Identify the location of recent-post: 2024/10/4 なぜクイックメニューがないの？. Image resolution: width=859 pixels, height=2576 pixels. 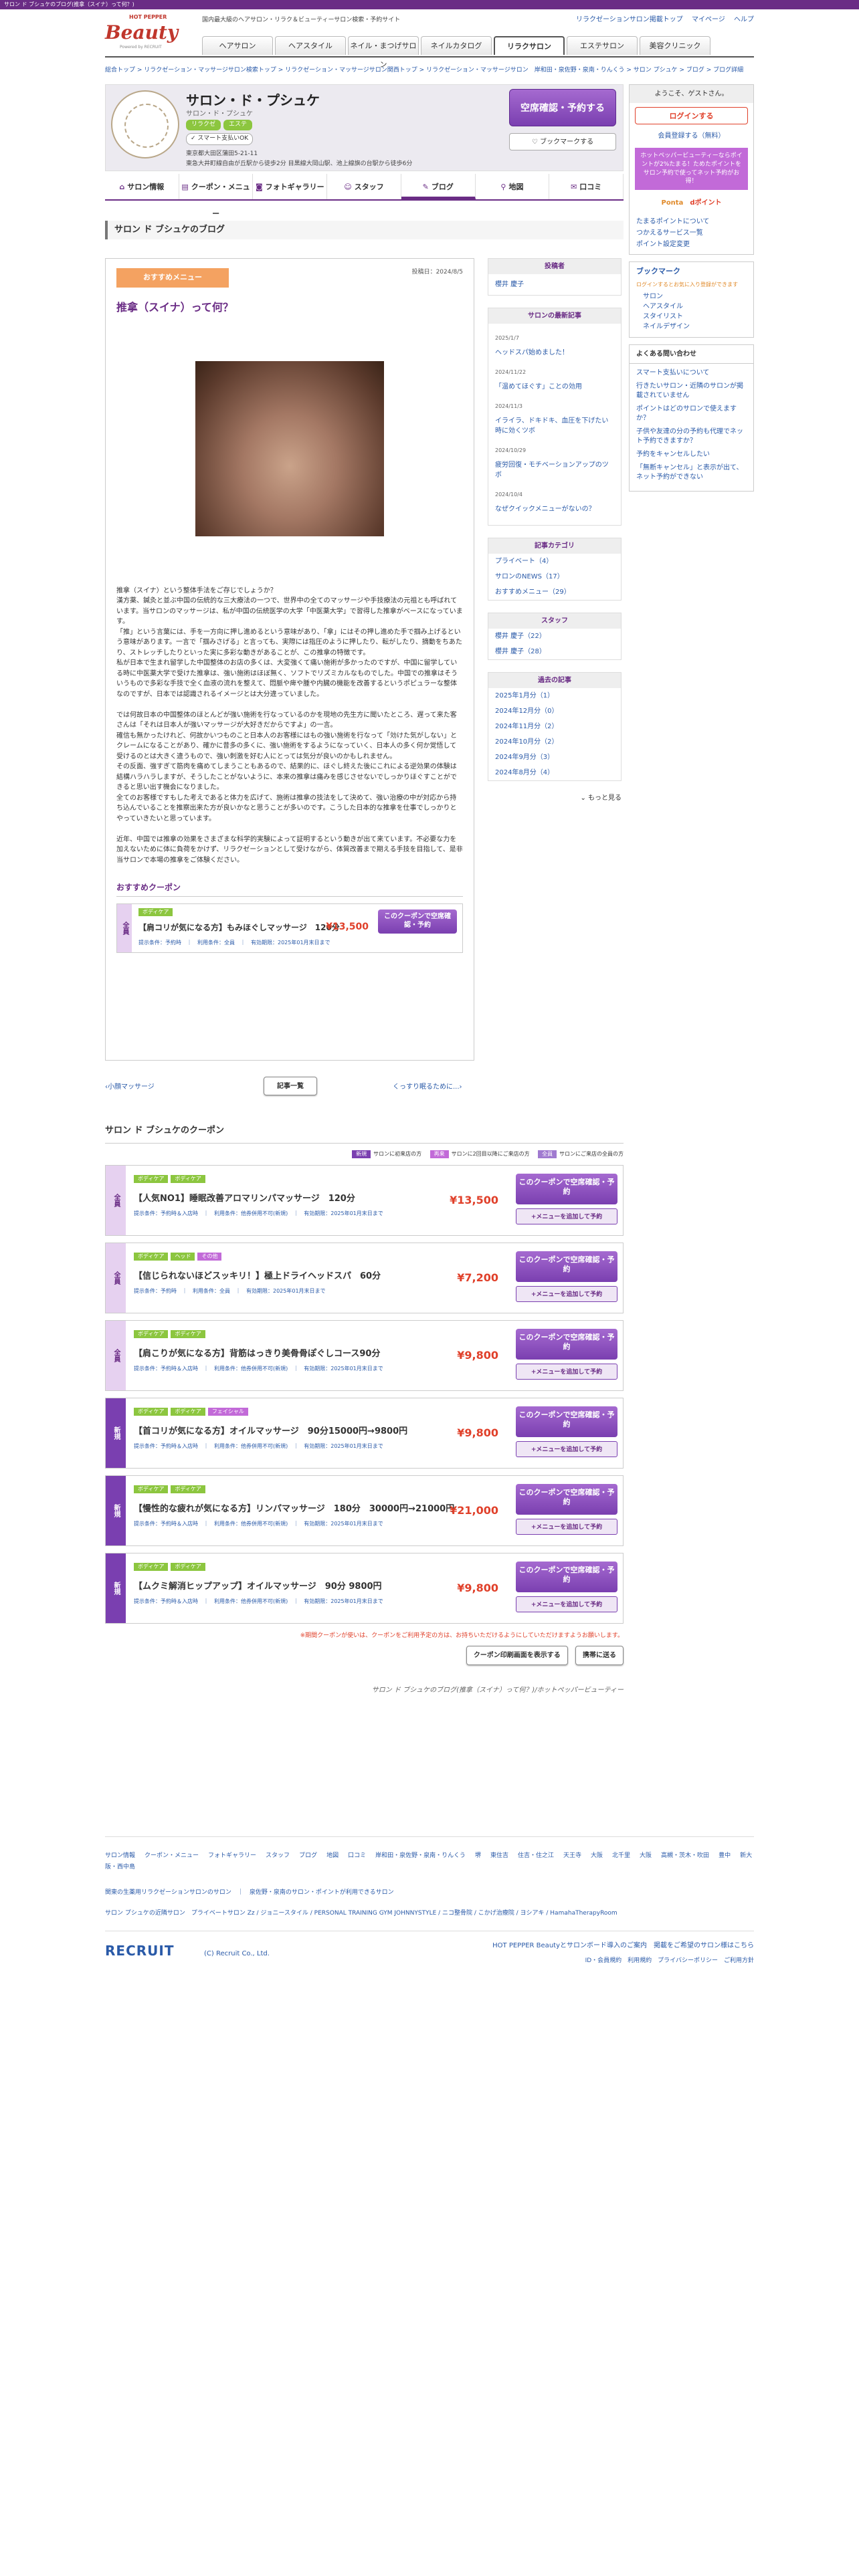
(554, 503).